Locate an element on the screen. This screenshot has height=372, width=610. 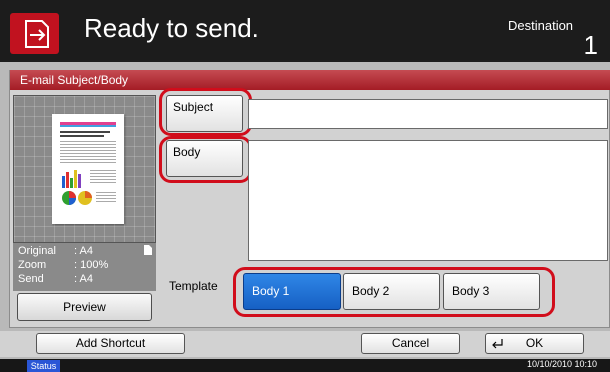
send-row: Send : A4 is located at coordinates (55, 279).